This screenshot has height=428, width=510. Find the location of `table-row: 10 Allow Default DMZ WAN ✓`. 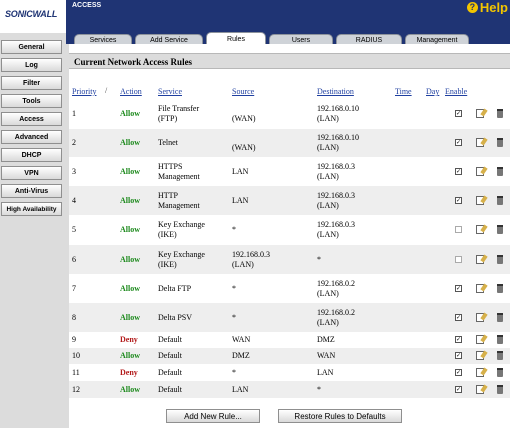

table-row: 10 Allow Default DMZ WAN ✓ is located at coordinates (289, 356).